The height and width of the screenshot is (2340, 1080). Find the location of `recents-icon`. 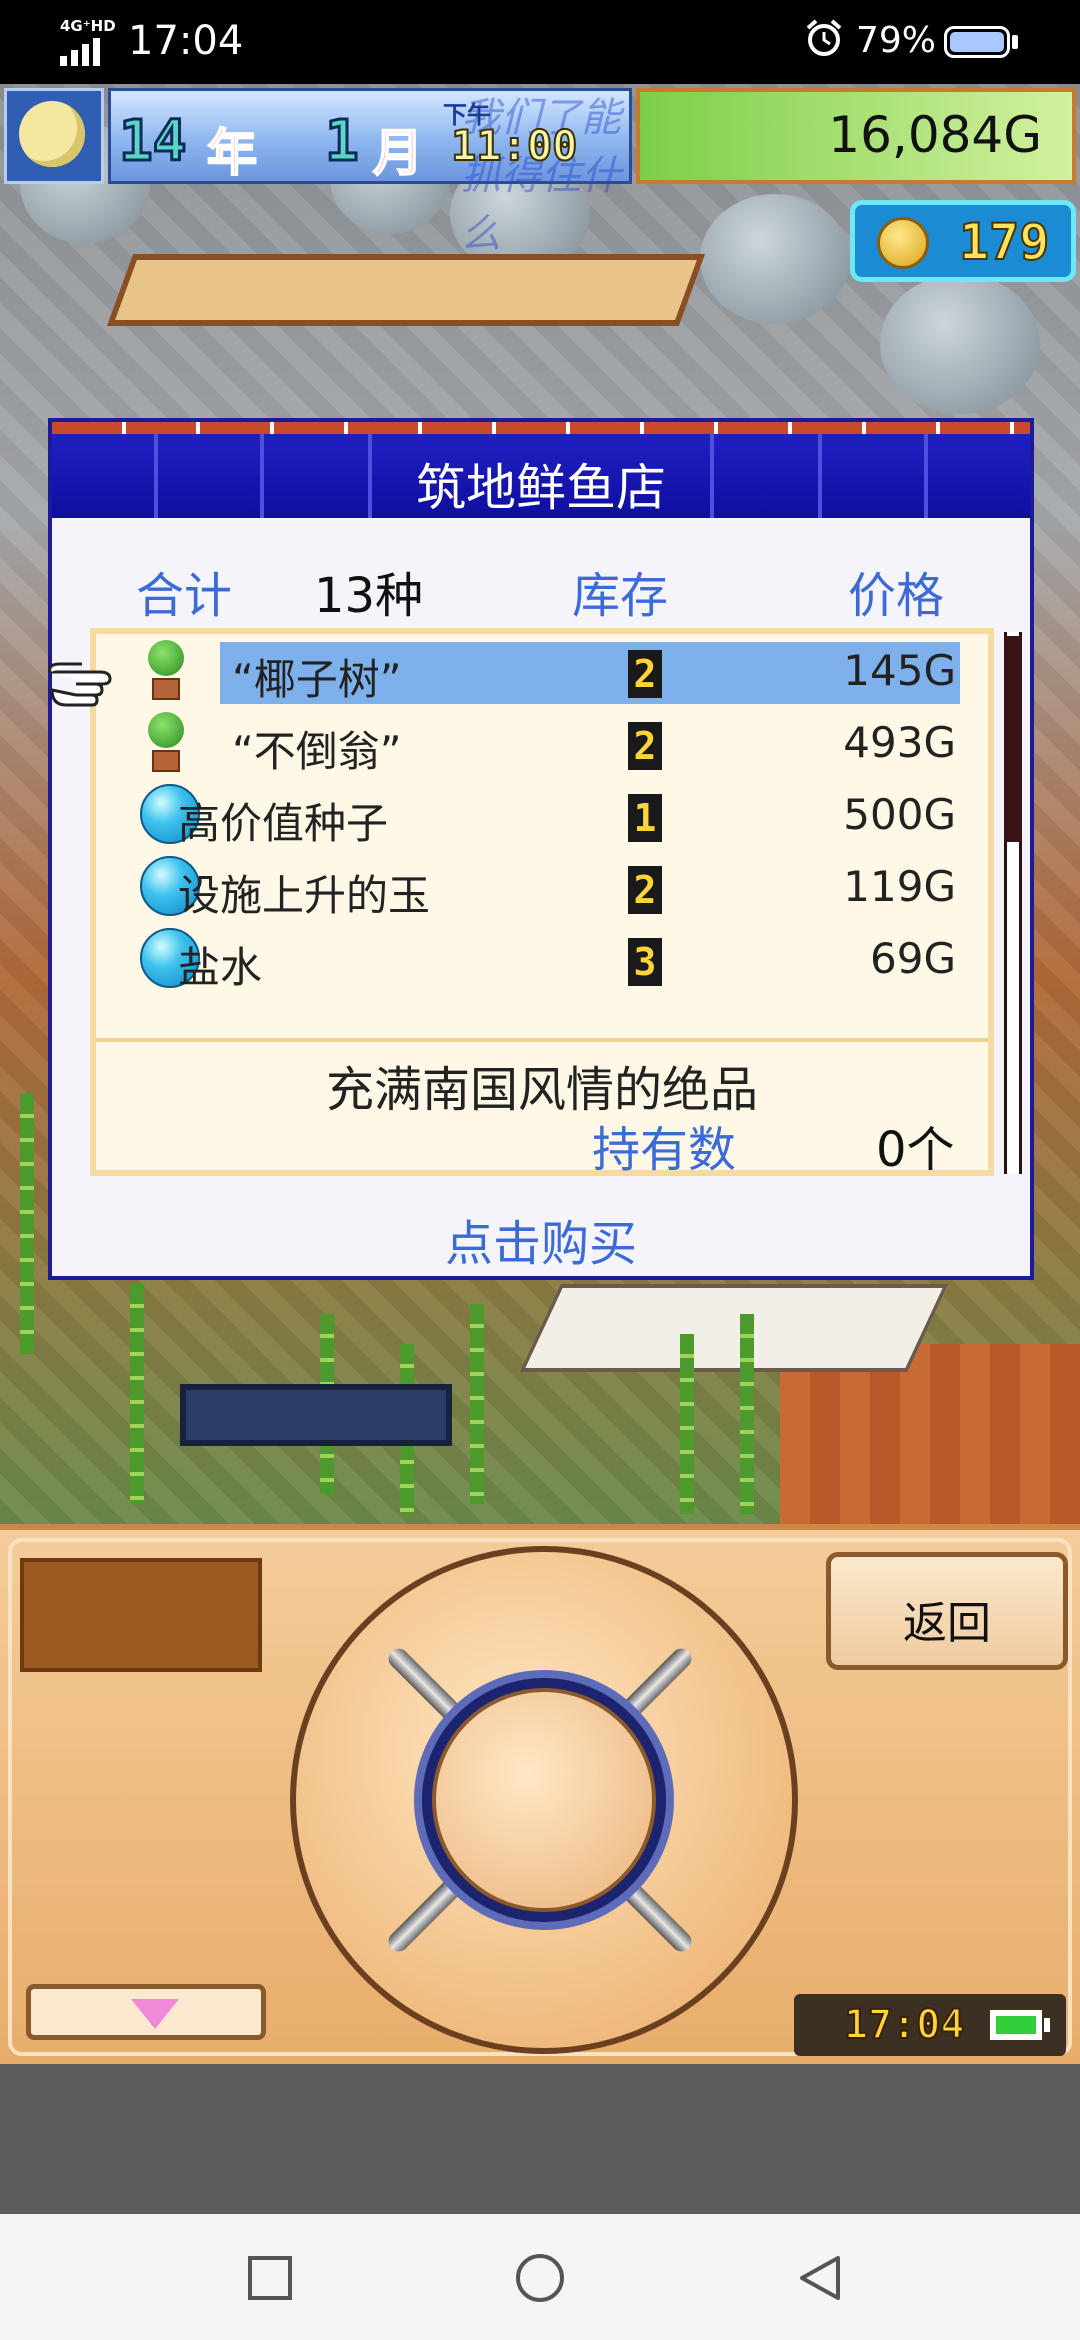

recents-icon is located at coordinates (270, 2278).